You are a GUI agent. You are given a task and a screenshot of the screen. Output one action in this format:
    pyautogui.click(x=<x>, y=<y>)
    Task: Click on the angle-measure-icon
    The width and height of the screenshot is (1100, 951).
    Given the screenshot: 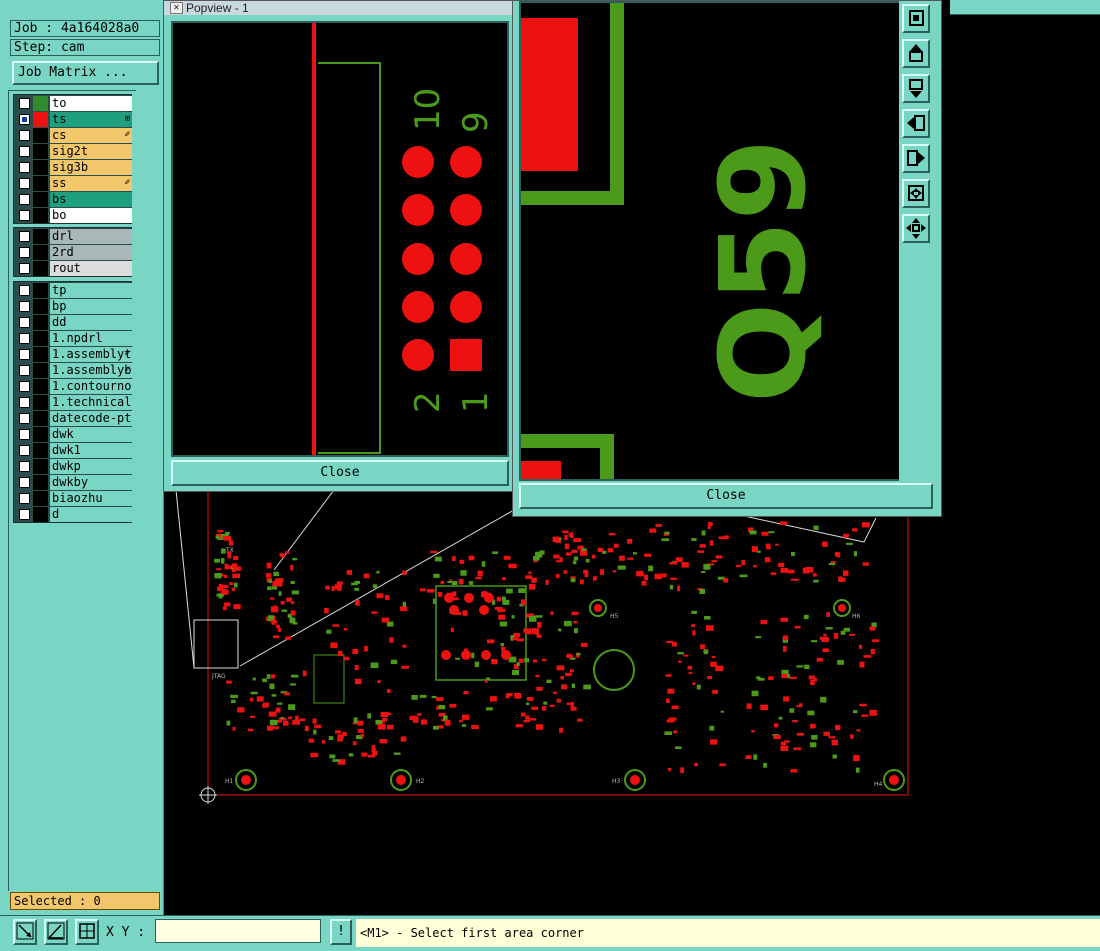 What is the action you would take?
    pyautogui.click(x=56, y=932)
    